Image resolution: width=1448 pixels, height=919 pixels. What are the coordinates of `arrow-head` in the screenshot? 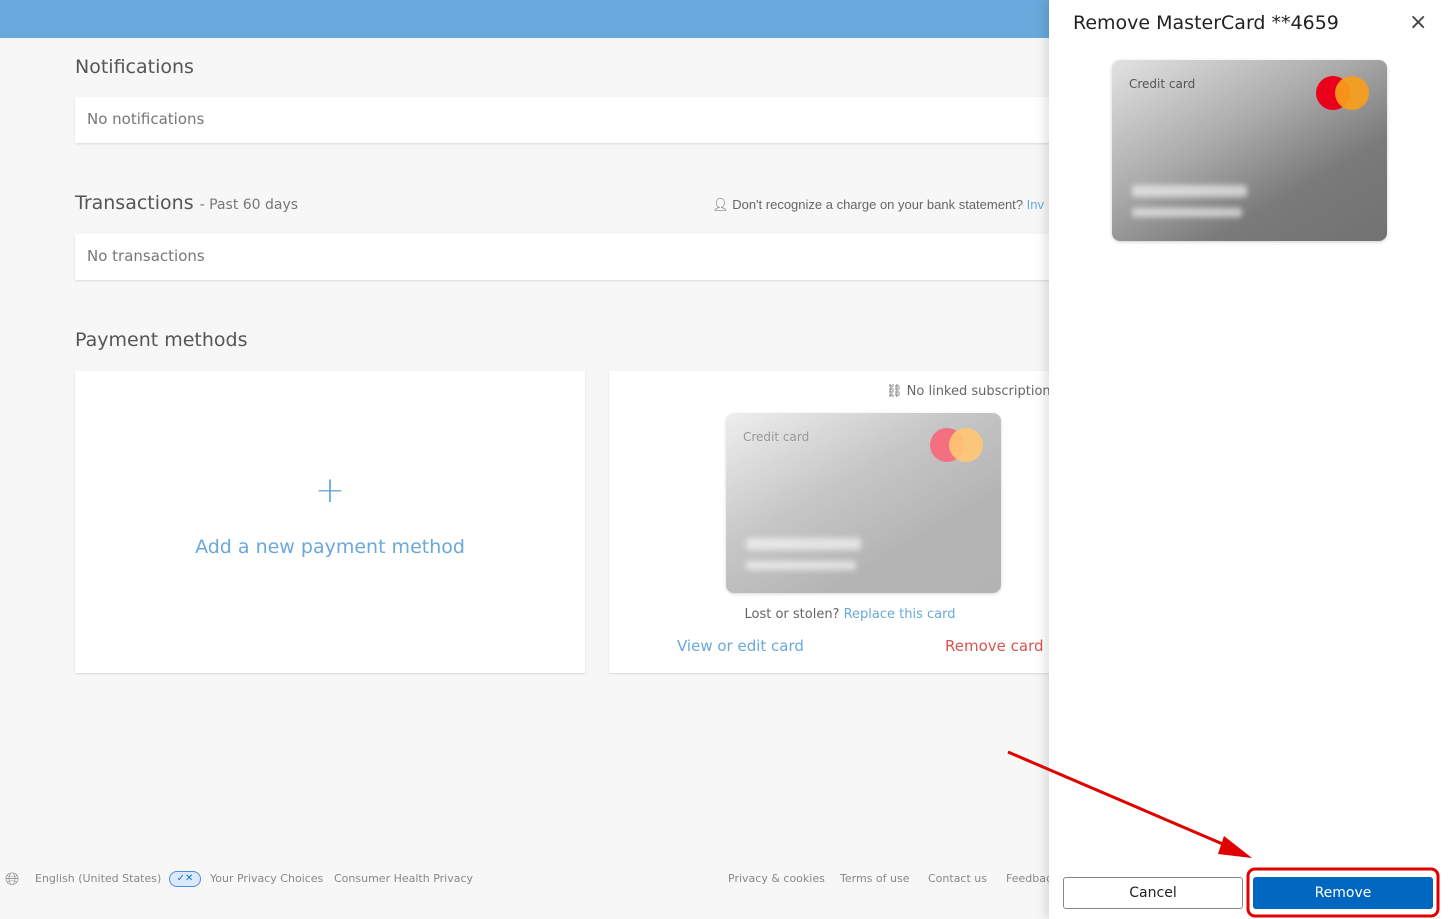 It's located at (1235, 847).